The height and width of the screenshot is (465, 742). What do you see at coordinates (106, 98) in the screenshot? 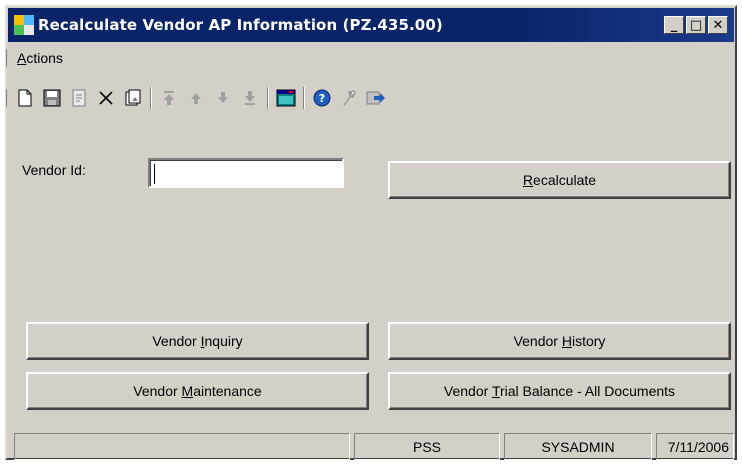
I see `delete-icon` at bounding box center [106, 98].